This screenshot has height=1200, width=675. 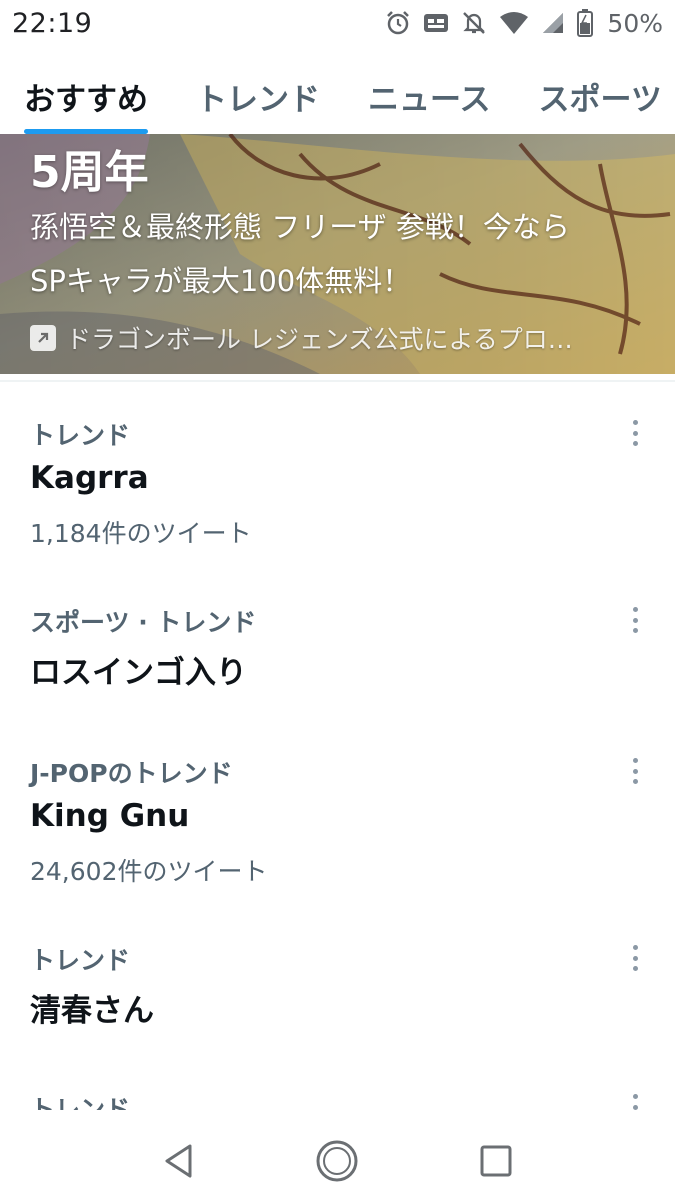 I want to click on trend-tweet-count: 24,602件のツイート, so click(x=149, y=871).